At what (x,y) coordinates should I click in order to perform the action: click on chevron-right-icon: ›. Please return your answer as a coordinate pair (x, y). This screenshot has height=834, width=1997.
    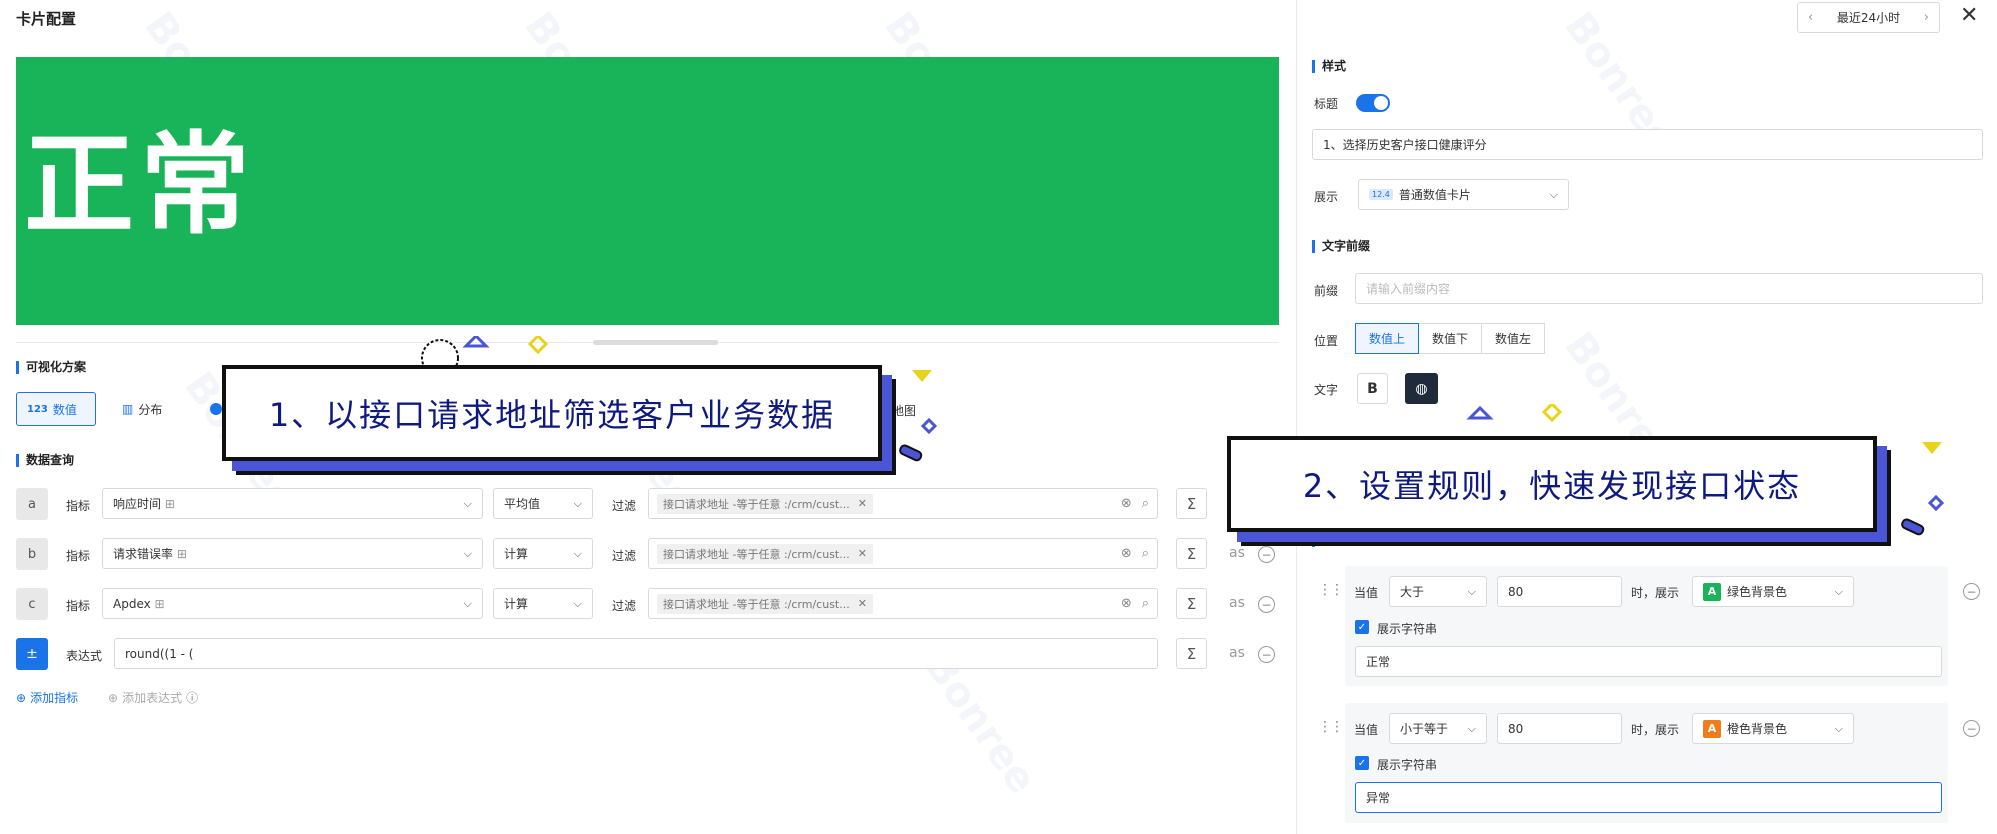
    Looking at the image, I should click on (1926, 17).